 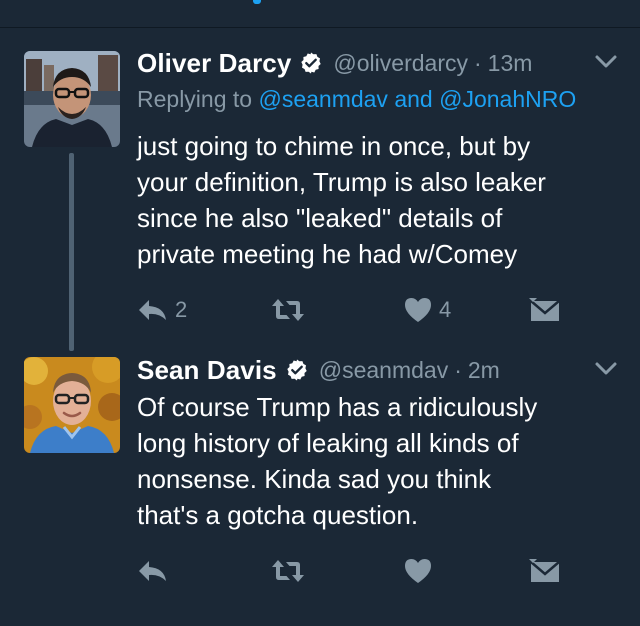 What do you see at coordinates (198, 99) in the screenshot?
I see `replying-prefix: Replying to` at bounding box center [198, 99].